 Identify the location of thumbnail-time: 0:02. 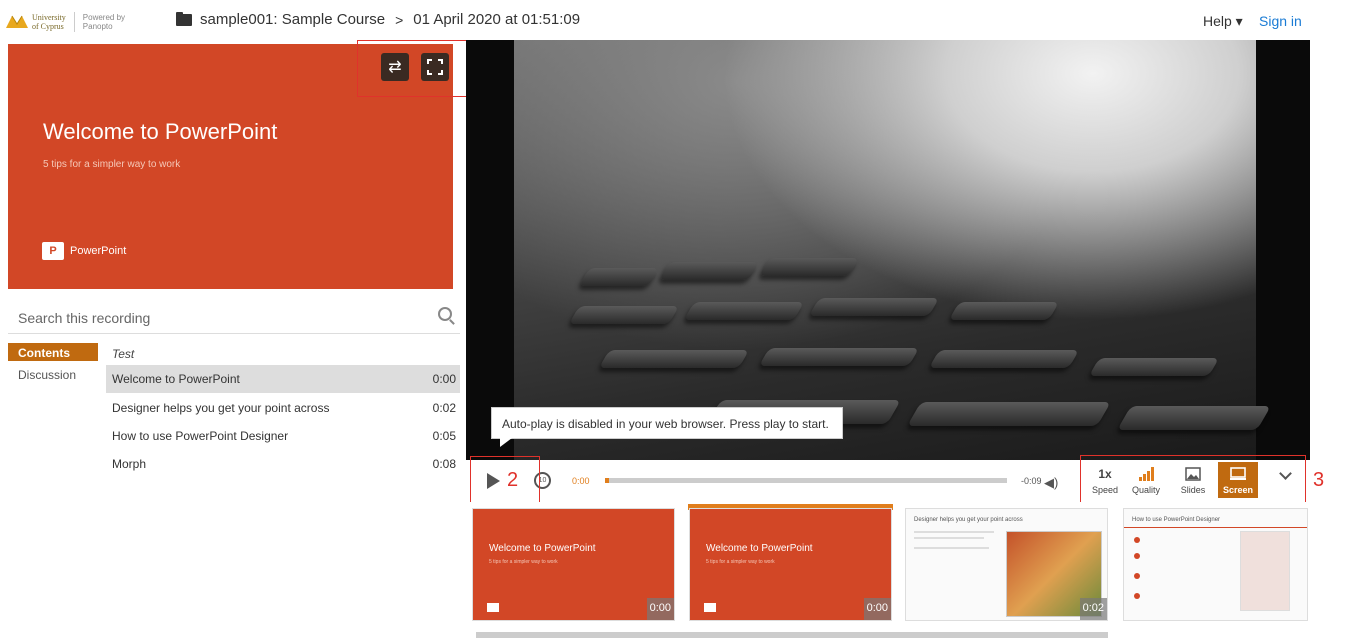
(1093, 609).